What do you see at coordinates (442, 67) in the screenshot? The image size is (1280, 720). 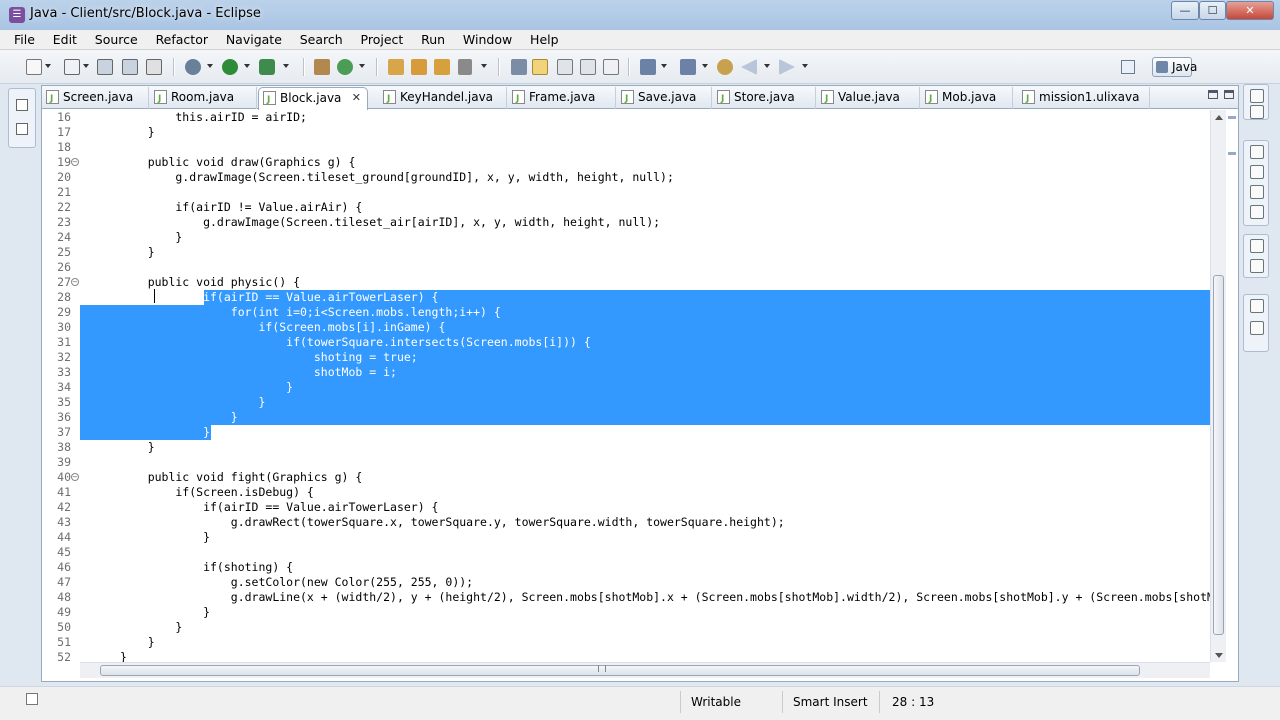 I see `open-task-icon` at bounding box center [442, 67].